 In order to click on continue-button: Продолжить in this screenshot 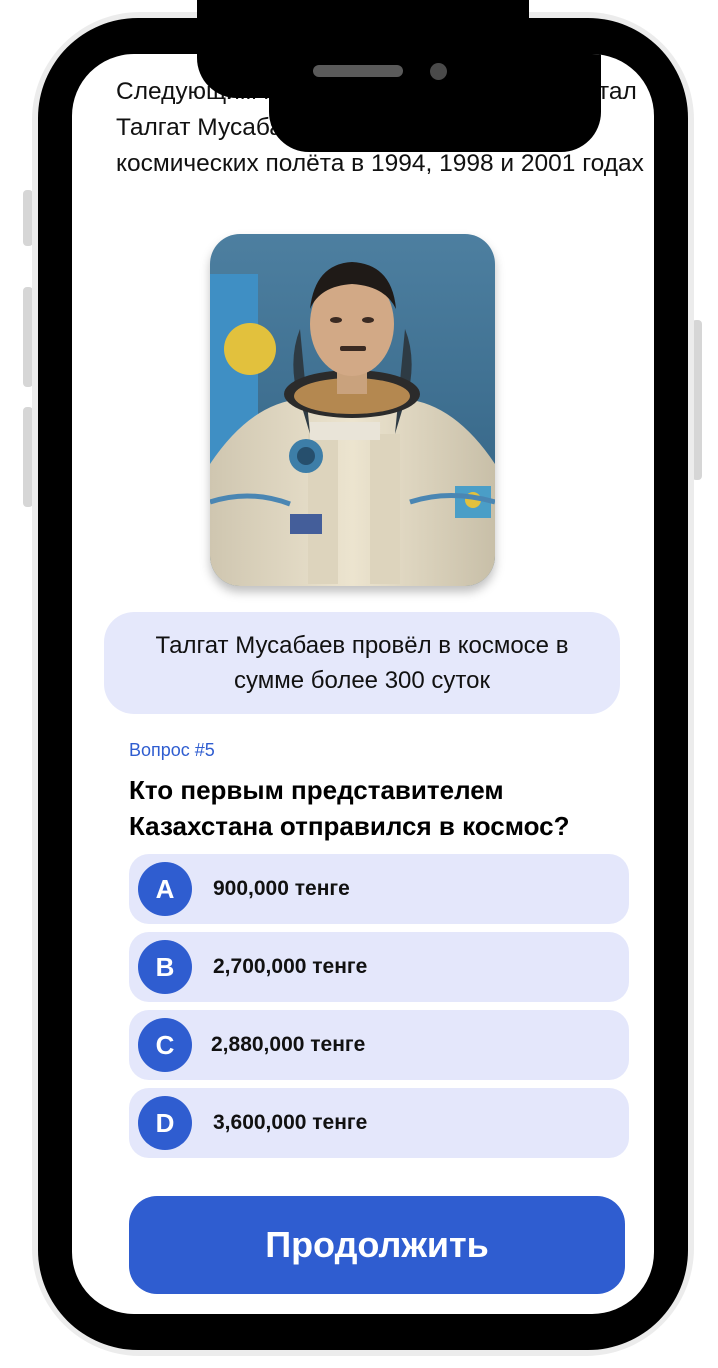, I will do `click(377, 1245)`.